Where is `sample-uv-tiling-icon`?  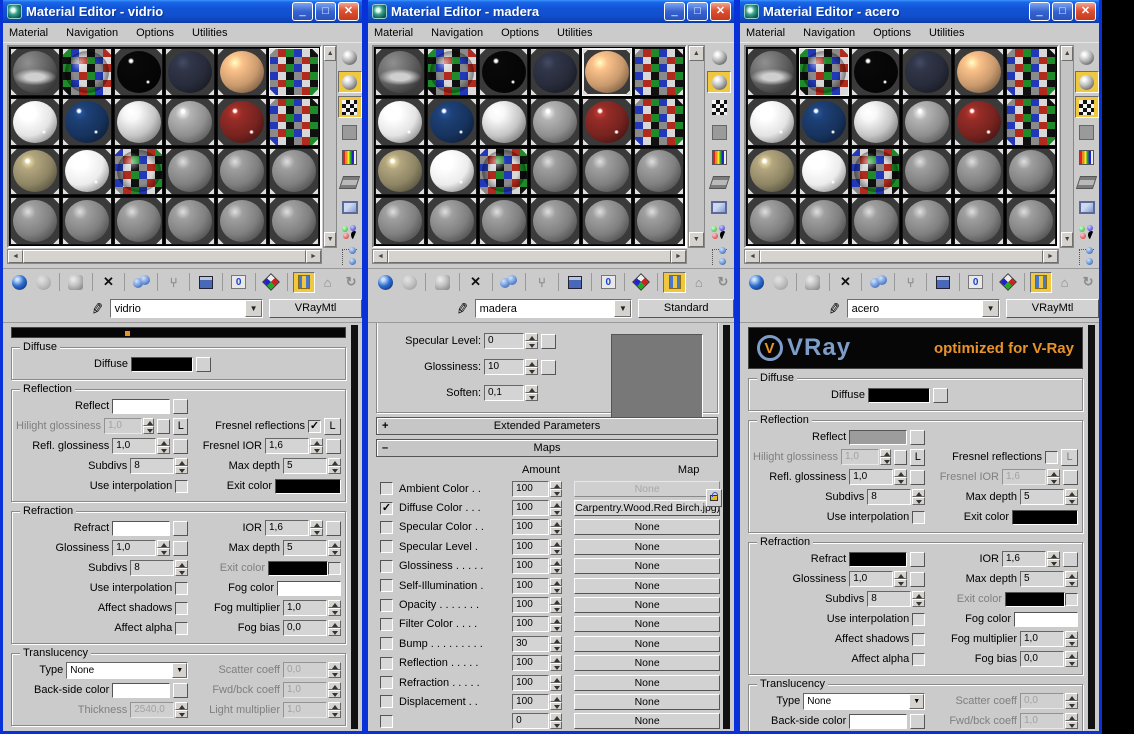
sample-uv-tiling-icon is located at coordinates (349, 132).